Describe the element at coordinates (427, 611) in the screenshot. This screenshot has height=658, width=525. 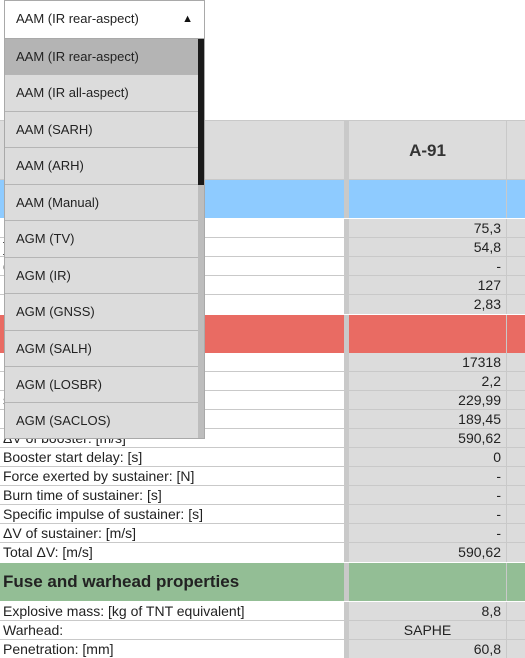
I see `row-value: 8,8` at that location.